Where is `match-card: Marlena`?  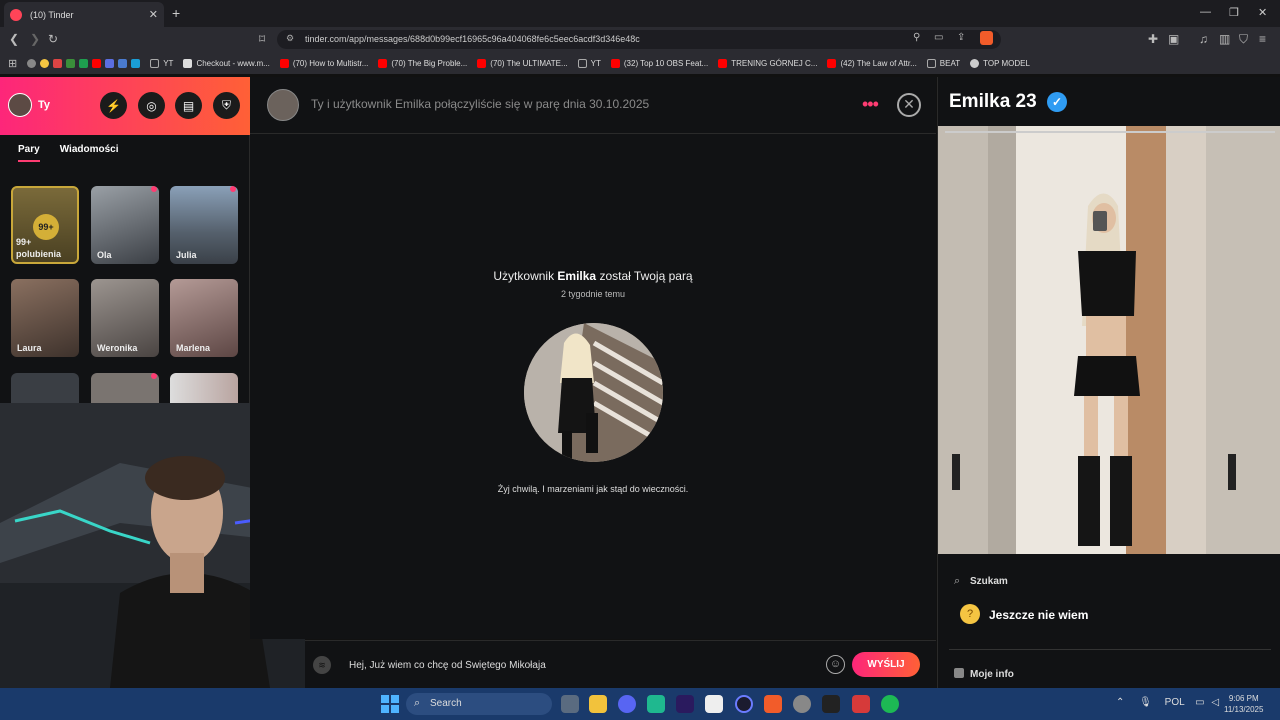 match-card: Marlena is located at coordinates (204, 318).